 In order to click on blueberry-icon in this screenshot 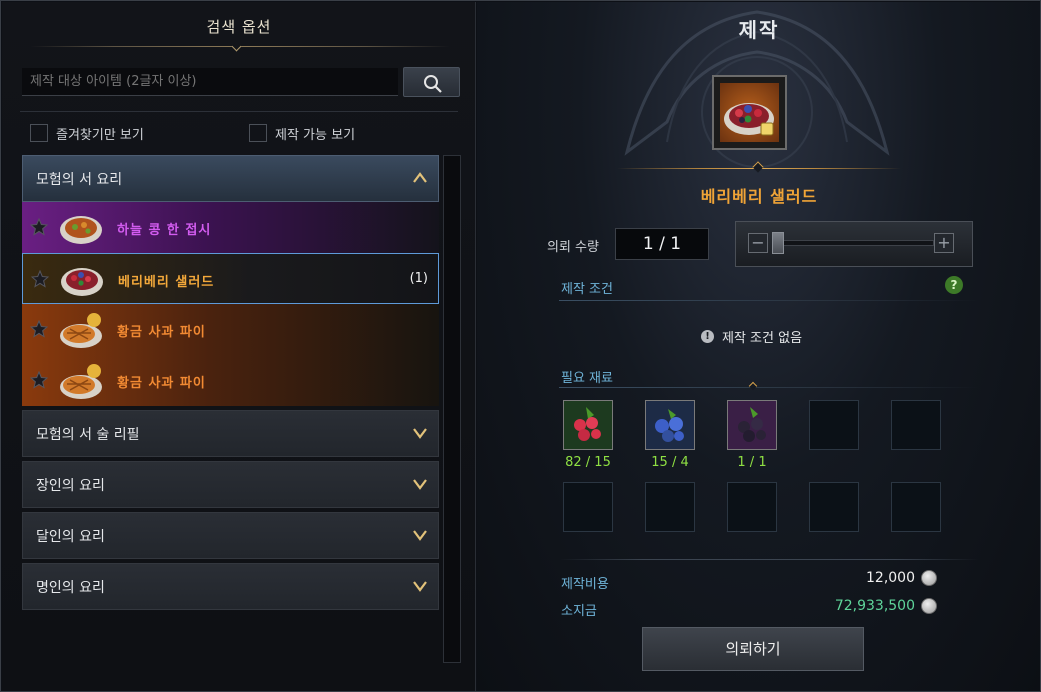, I will do `click(669, 425)`.